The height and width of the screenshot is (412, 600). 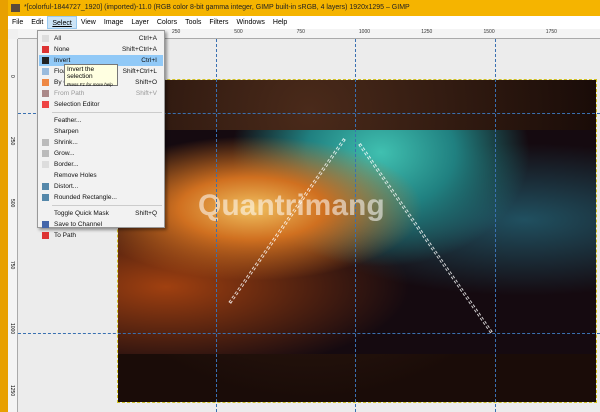 I want to click on menu-view: View, so click(x=88, y=22).